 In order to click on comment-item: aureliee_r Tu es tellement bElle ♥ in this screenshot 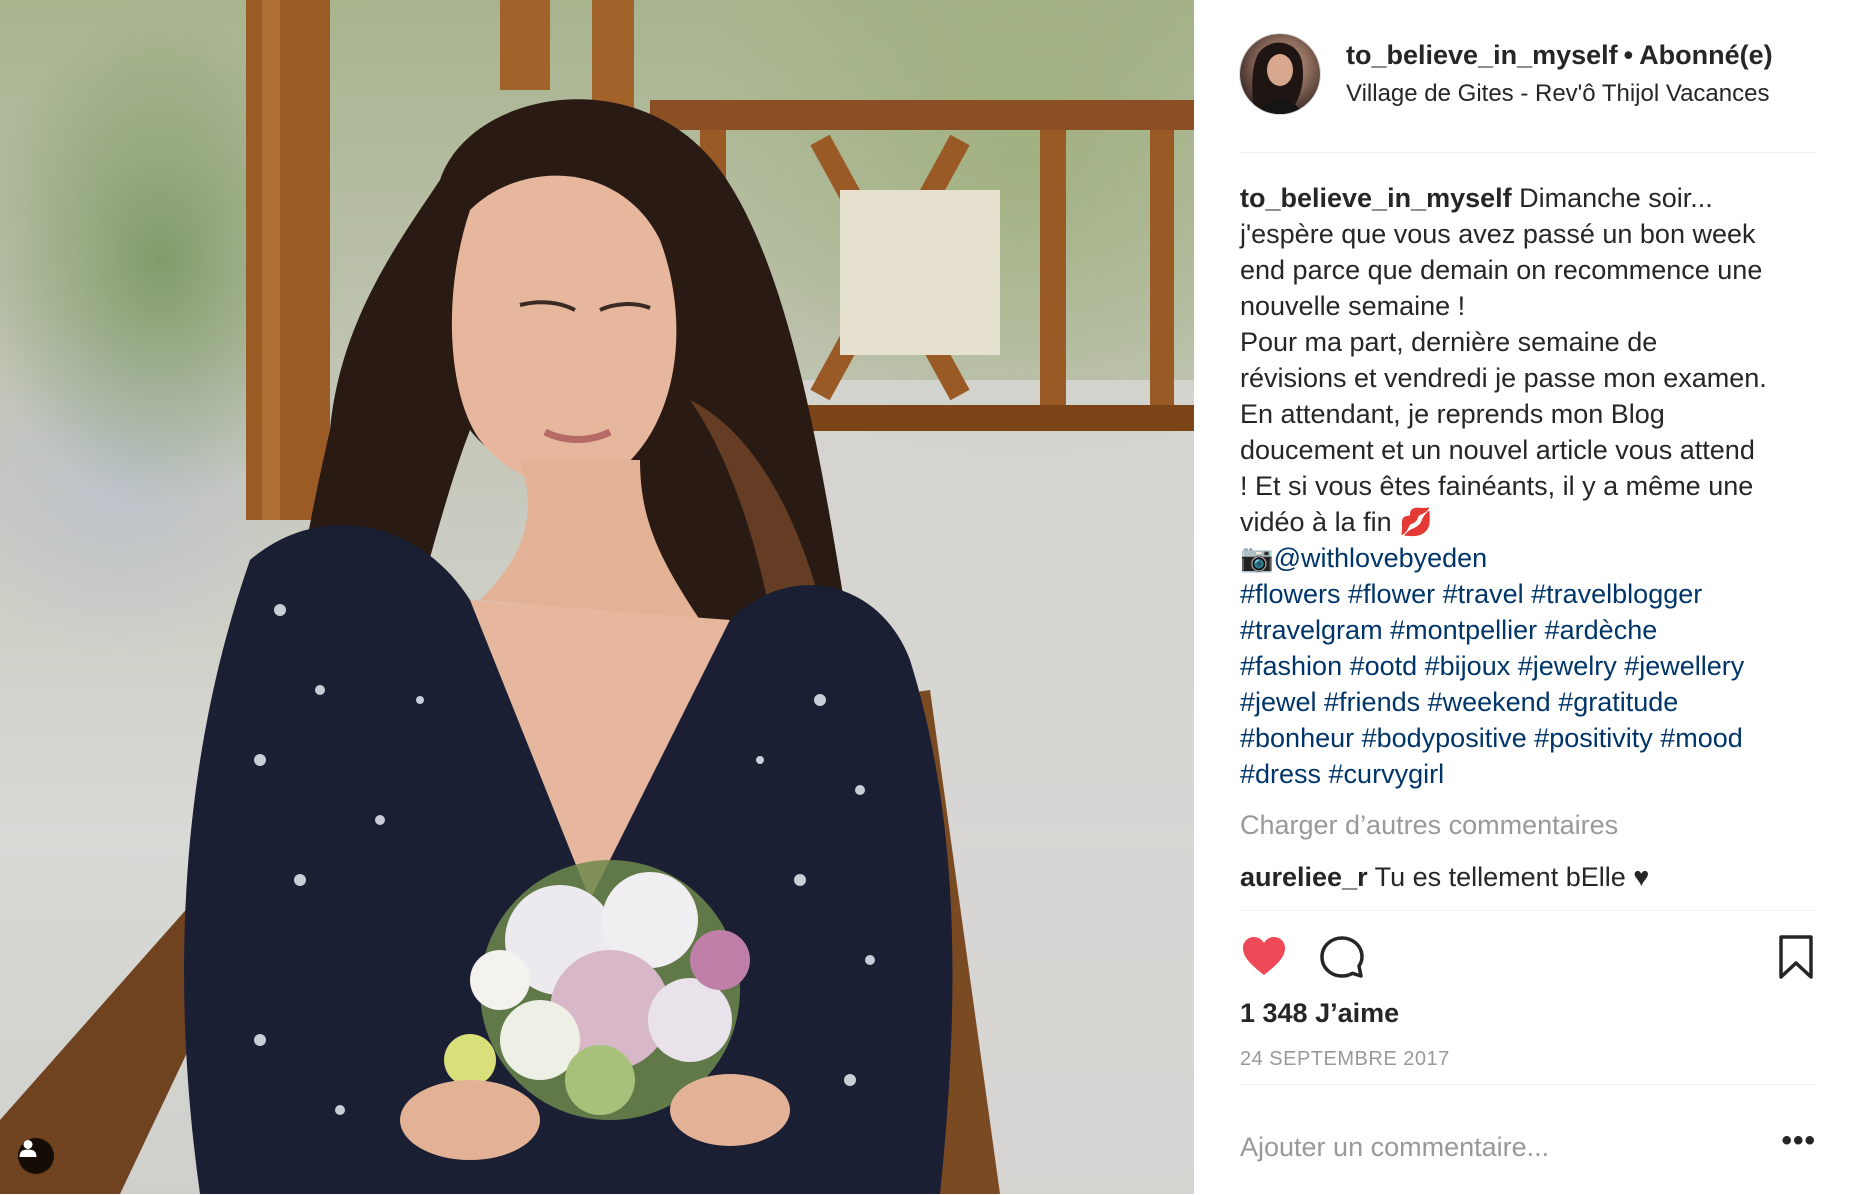, I will do `click(1444, 877)`.